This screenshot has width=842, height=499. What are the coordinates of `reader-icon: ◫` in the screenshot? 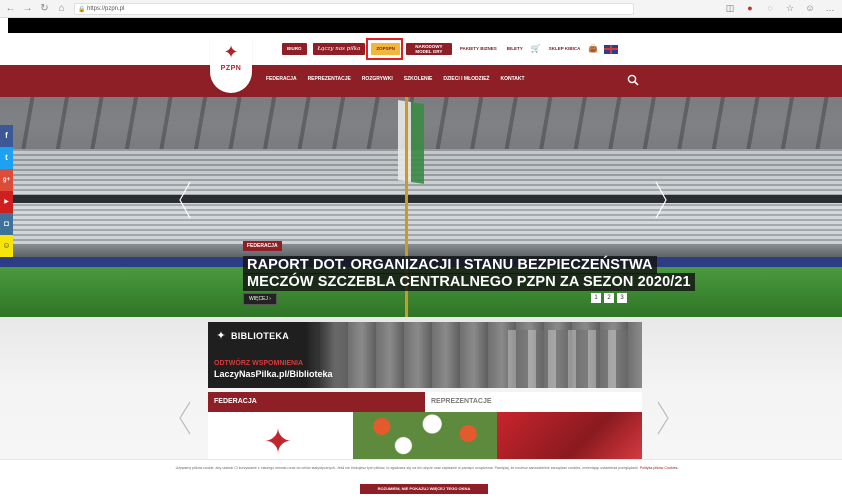 It's located at (730, 8).